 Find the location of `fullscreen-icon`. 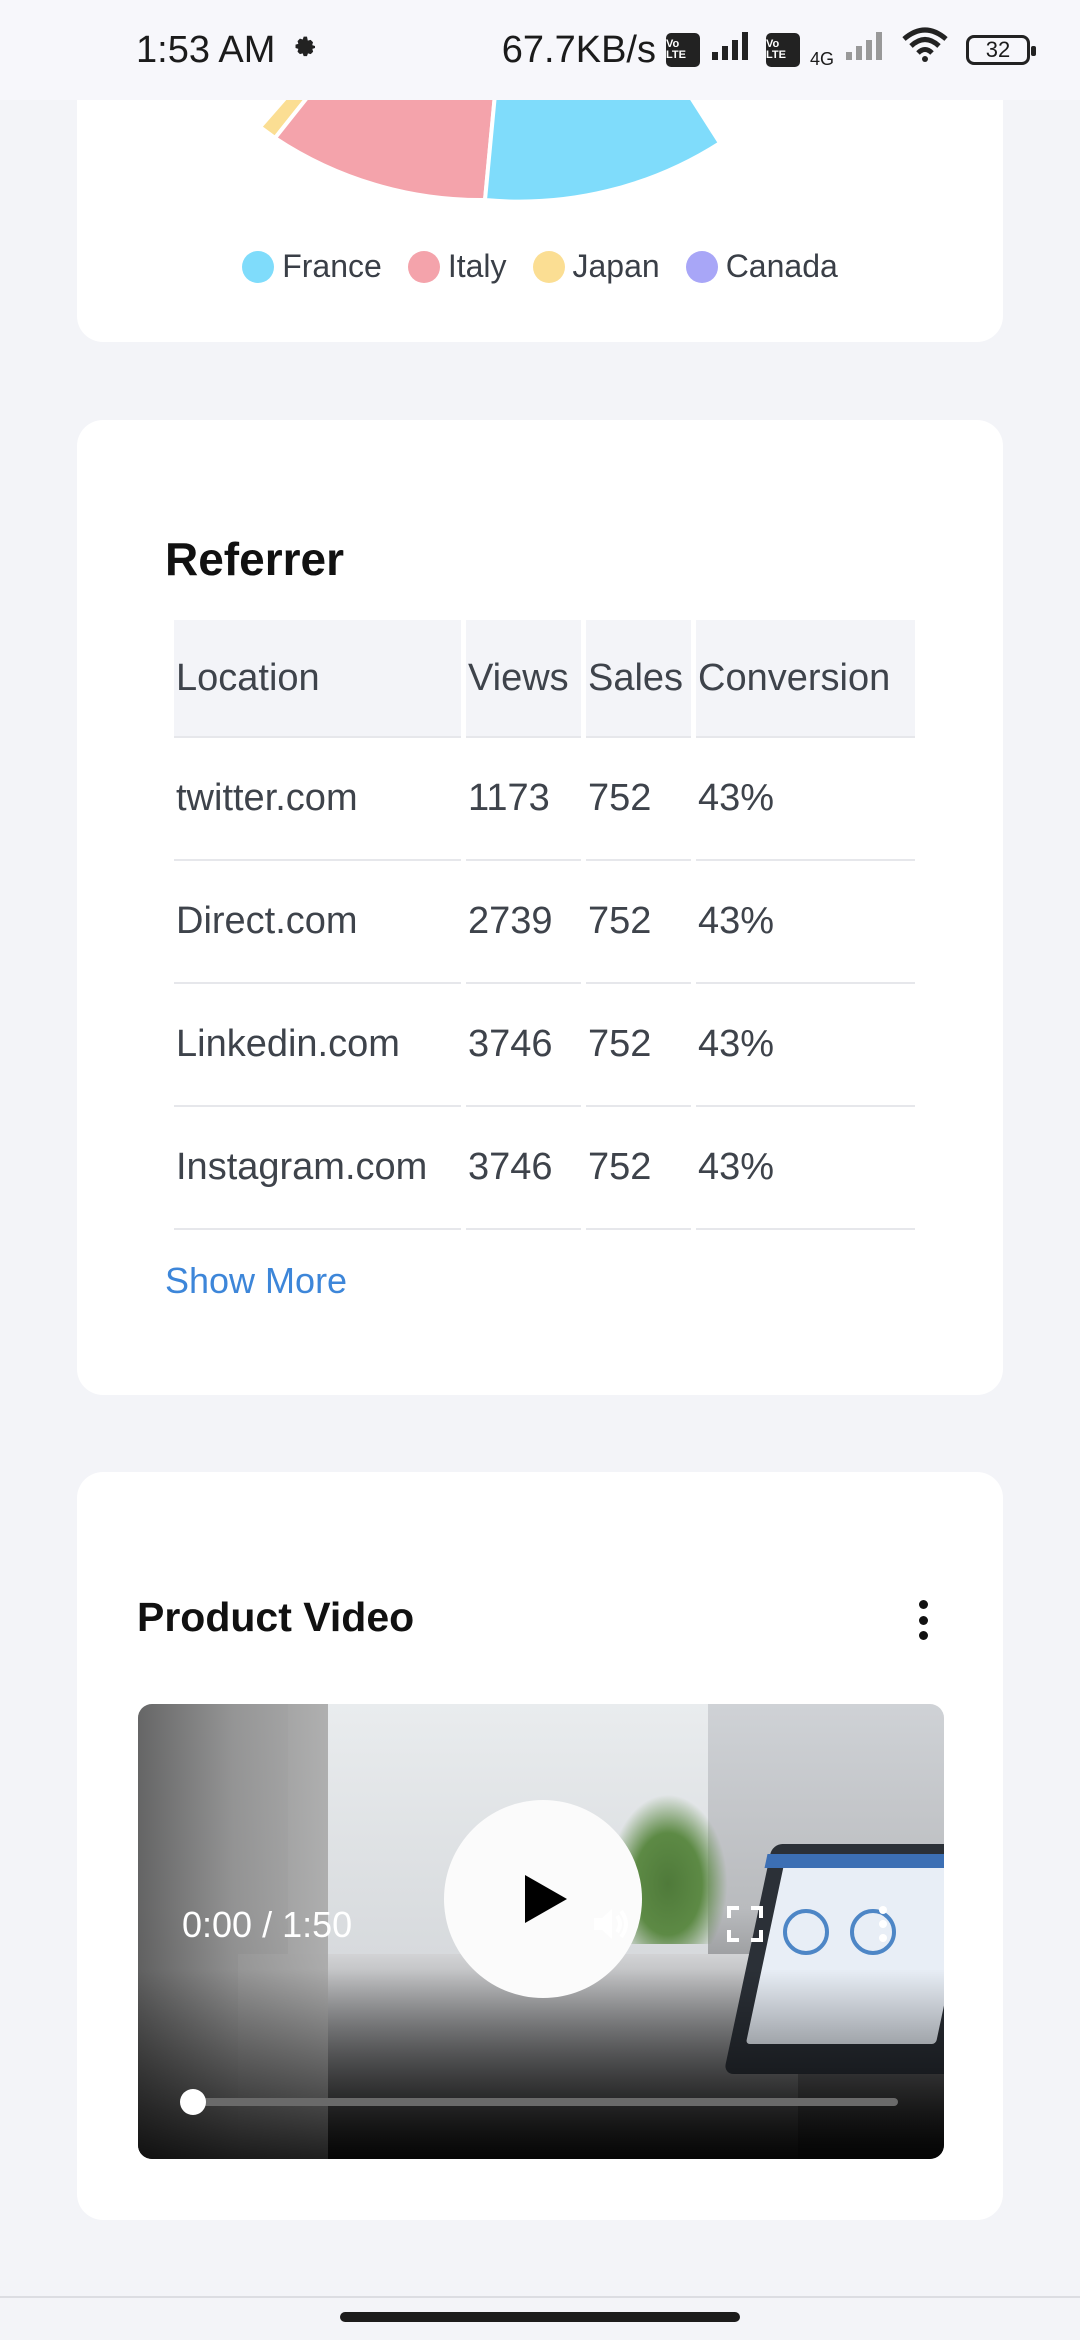

fullscreen-icon is located at coordinates (745, 1924).